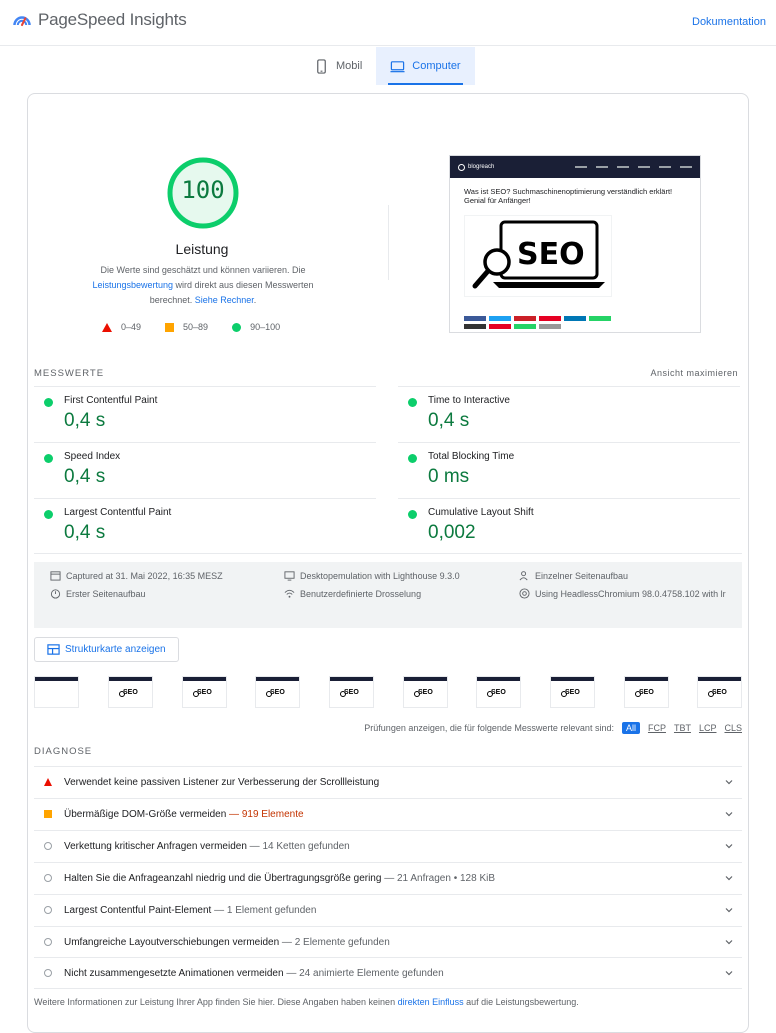 This screenshot has height=1033, width=776. What do you see at coordinates (471, 456) in the screenshot?
I see `metric-label: Total Blocking Time` at bounding box center [471, 456].